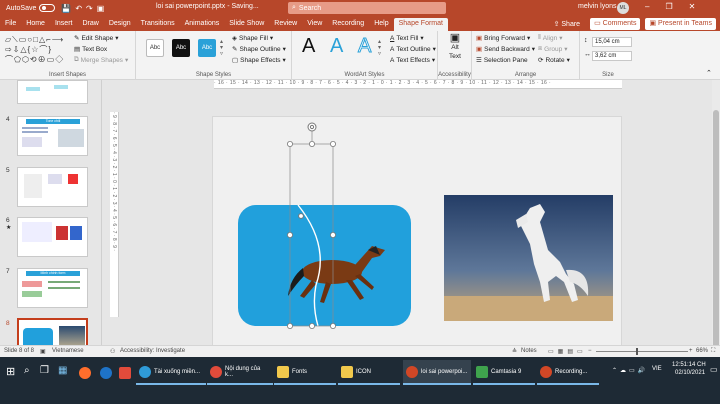 This screenshot has width=720, height=404. Describe the element at coordinates (412, 371) in the screenshot. I see `powerpoint-icon` at that location.